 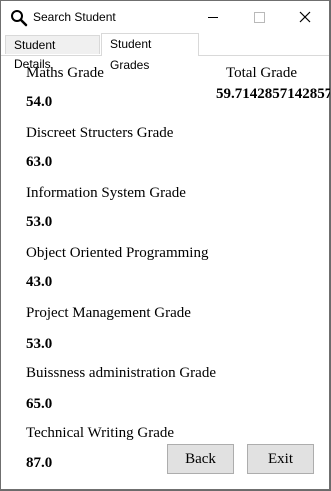 I want to click on discreet-structers-grade-label: Discreet Structers Grade, so click(x=100, y=133).